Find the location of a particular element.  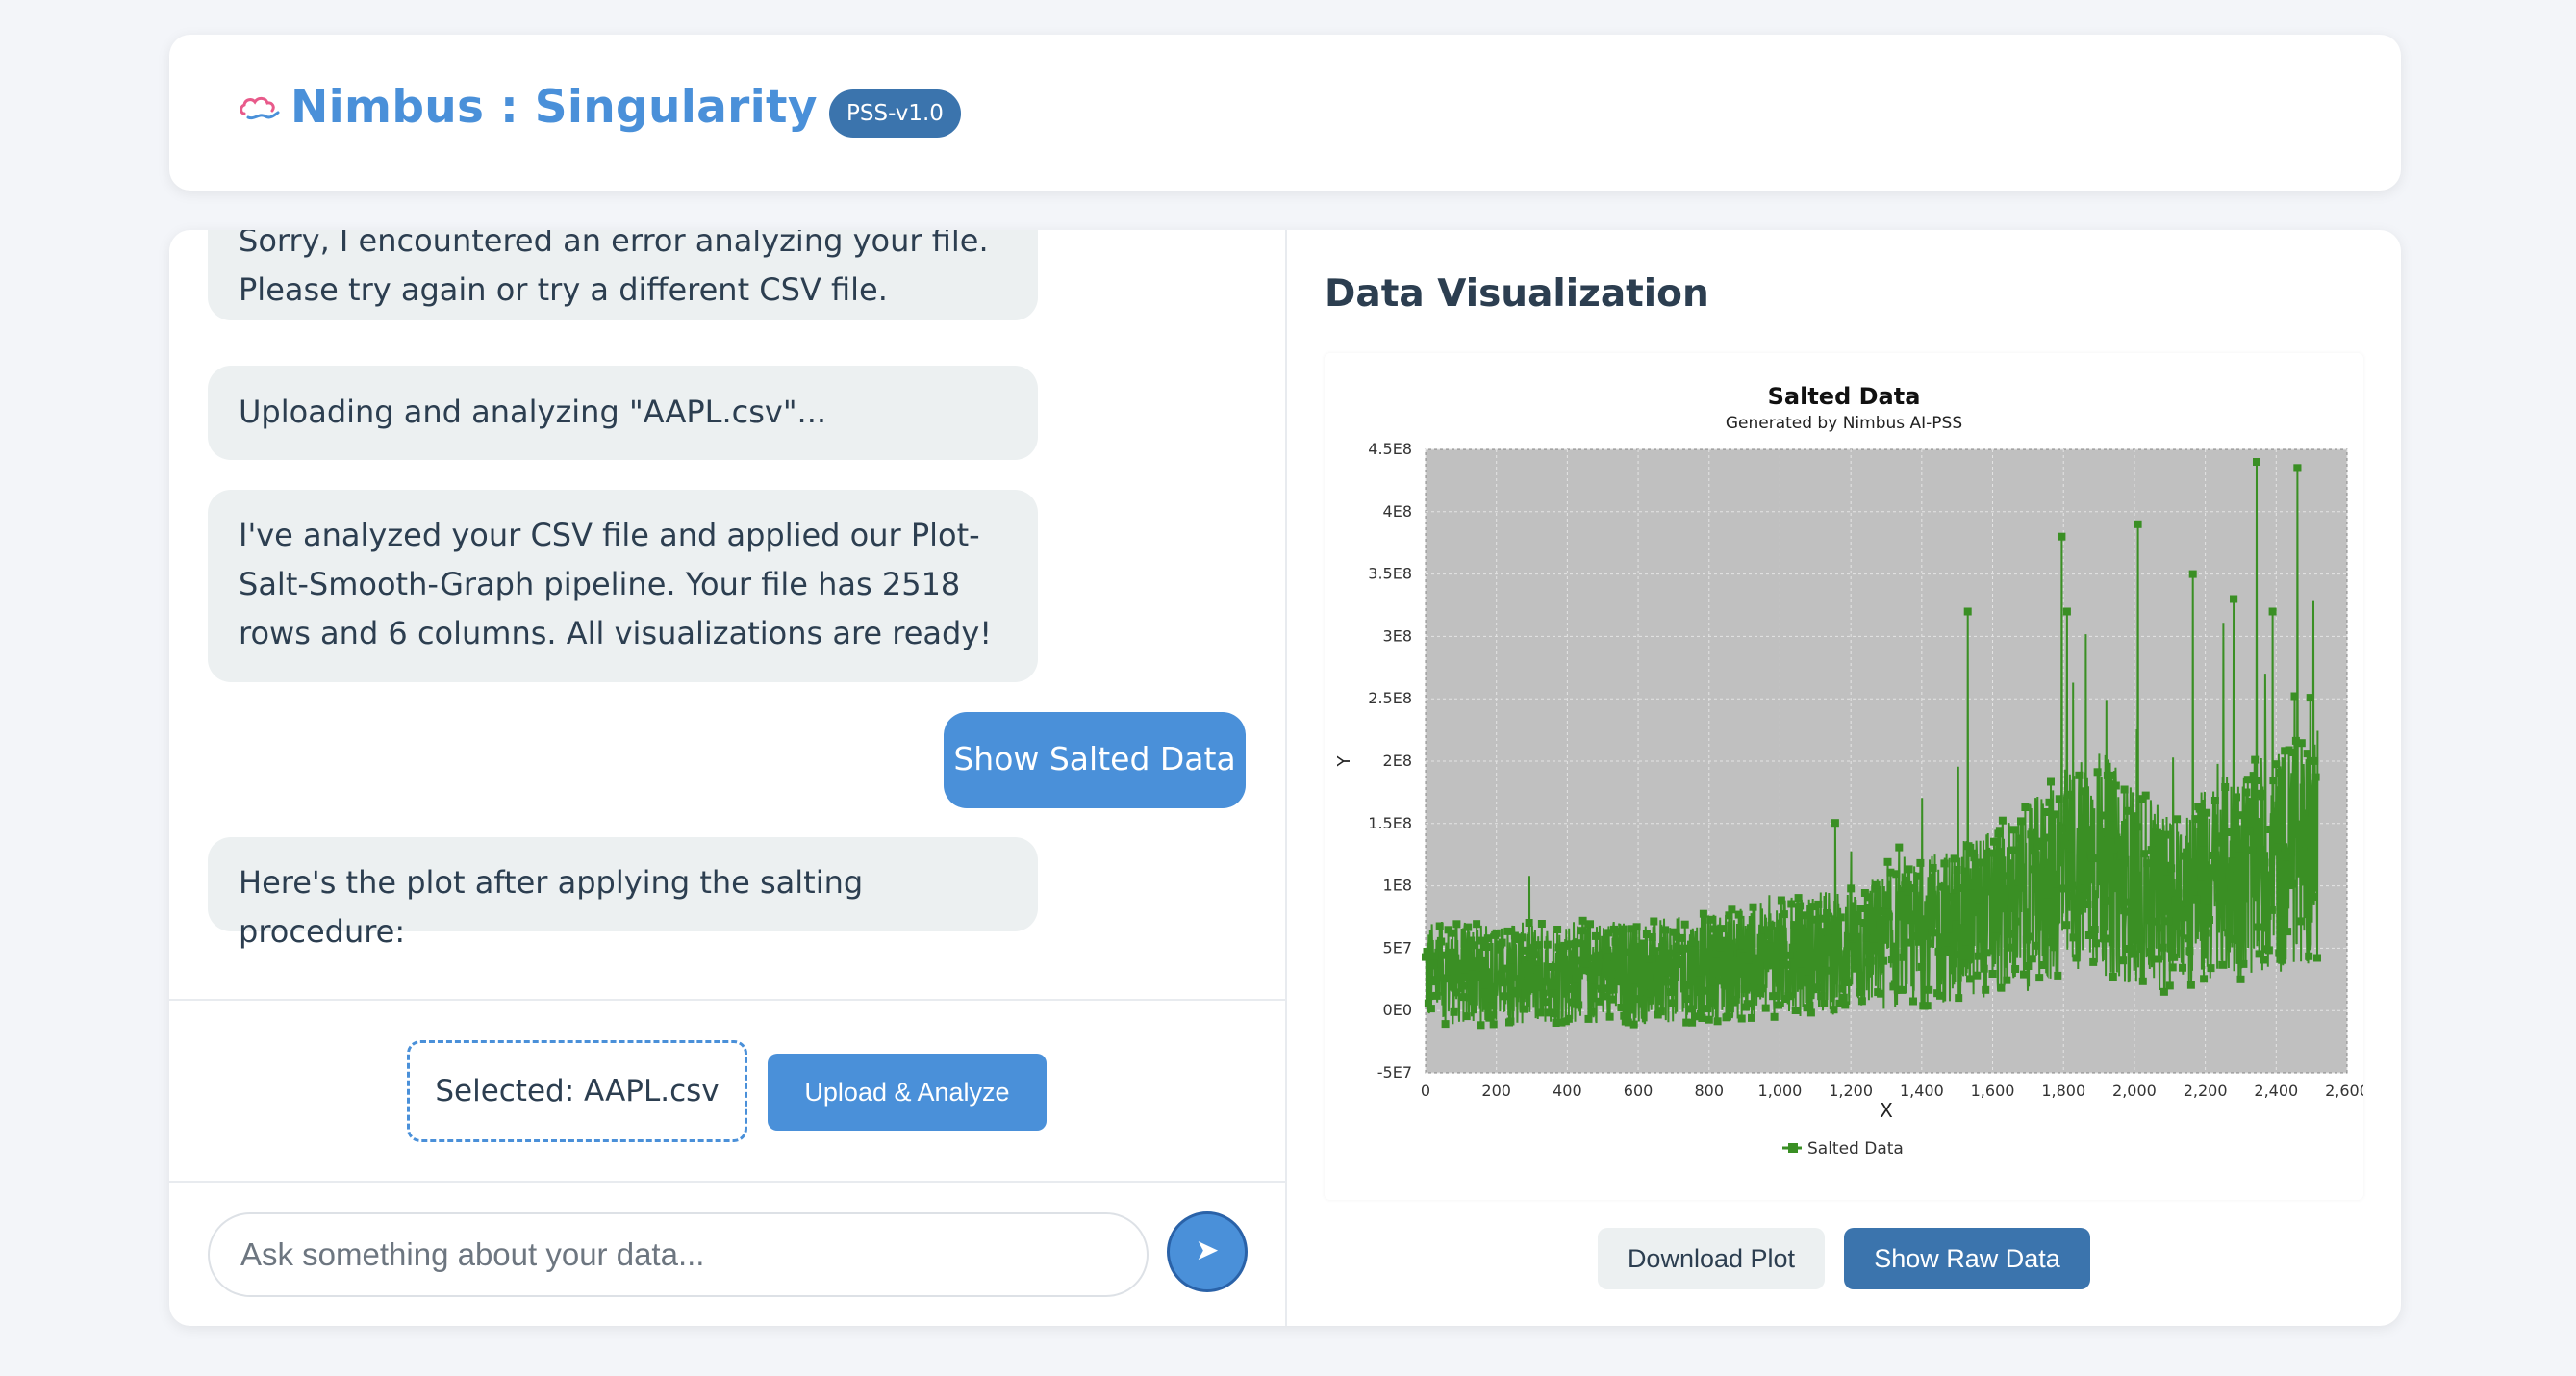

show-raw-data-button: Show Raw Data is located at coordinates (1967, 1258).